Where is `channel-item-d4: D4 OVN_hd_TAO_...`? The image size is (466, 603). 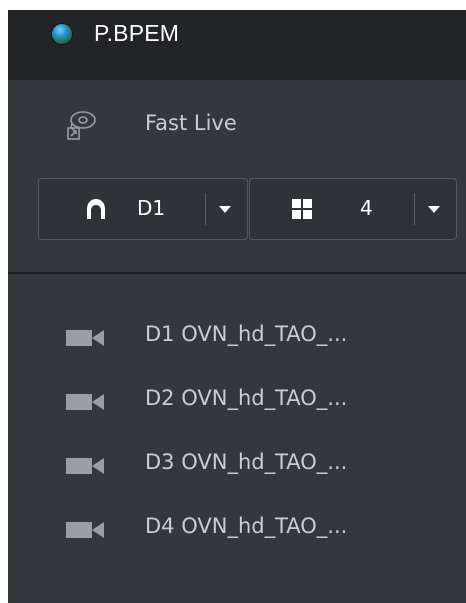 channel-item-d4: D4 OVN_hd_TAO_... is located at coordinates (237, 529).